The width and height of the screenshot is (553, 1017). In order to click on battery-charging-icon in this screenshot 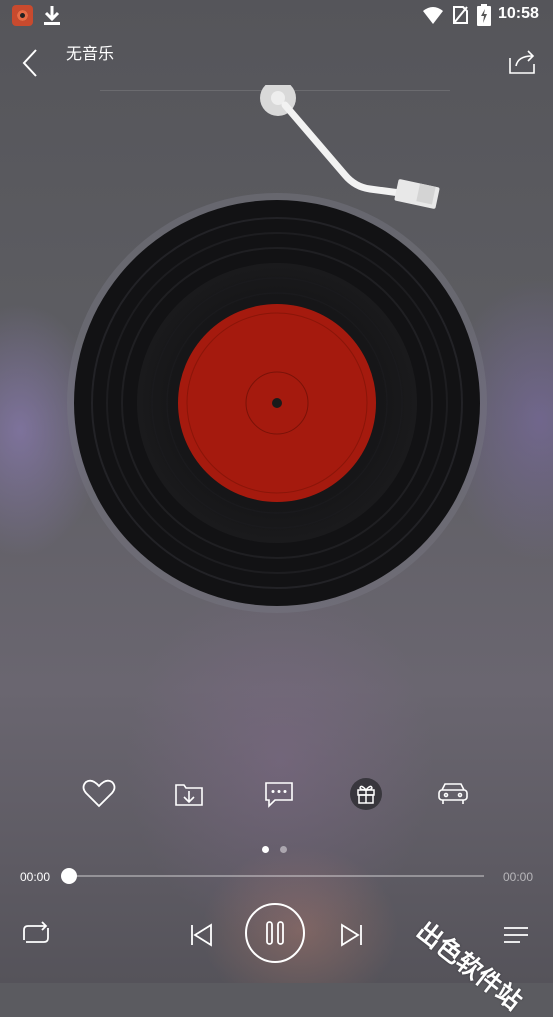, I will do `click(484, 15)`.